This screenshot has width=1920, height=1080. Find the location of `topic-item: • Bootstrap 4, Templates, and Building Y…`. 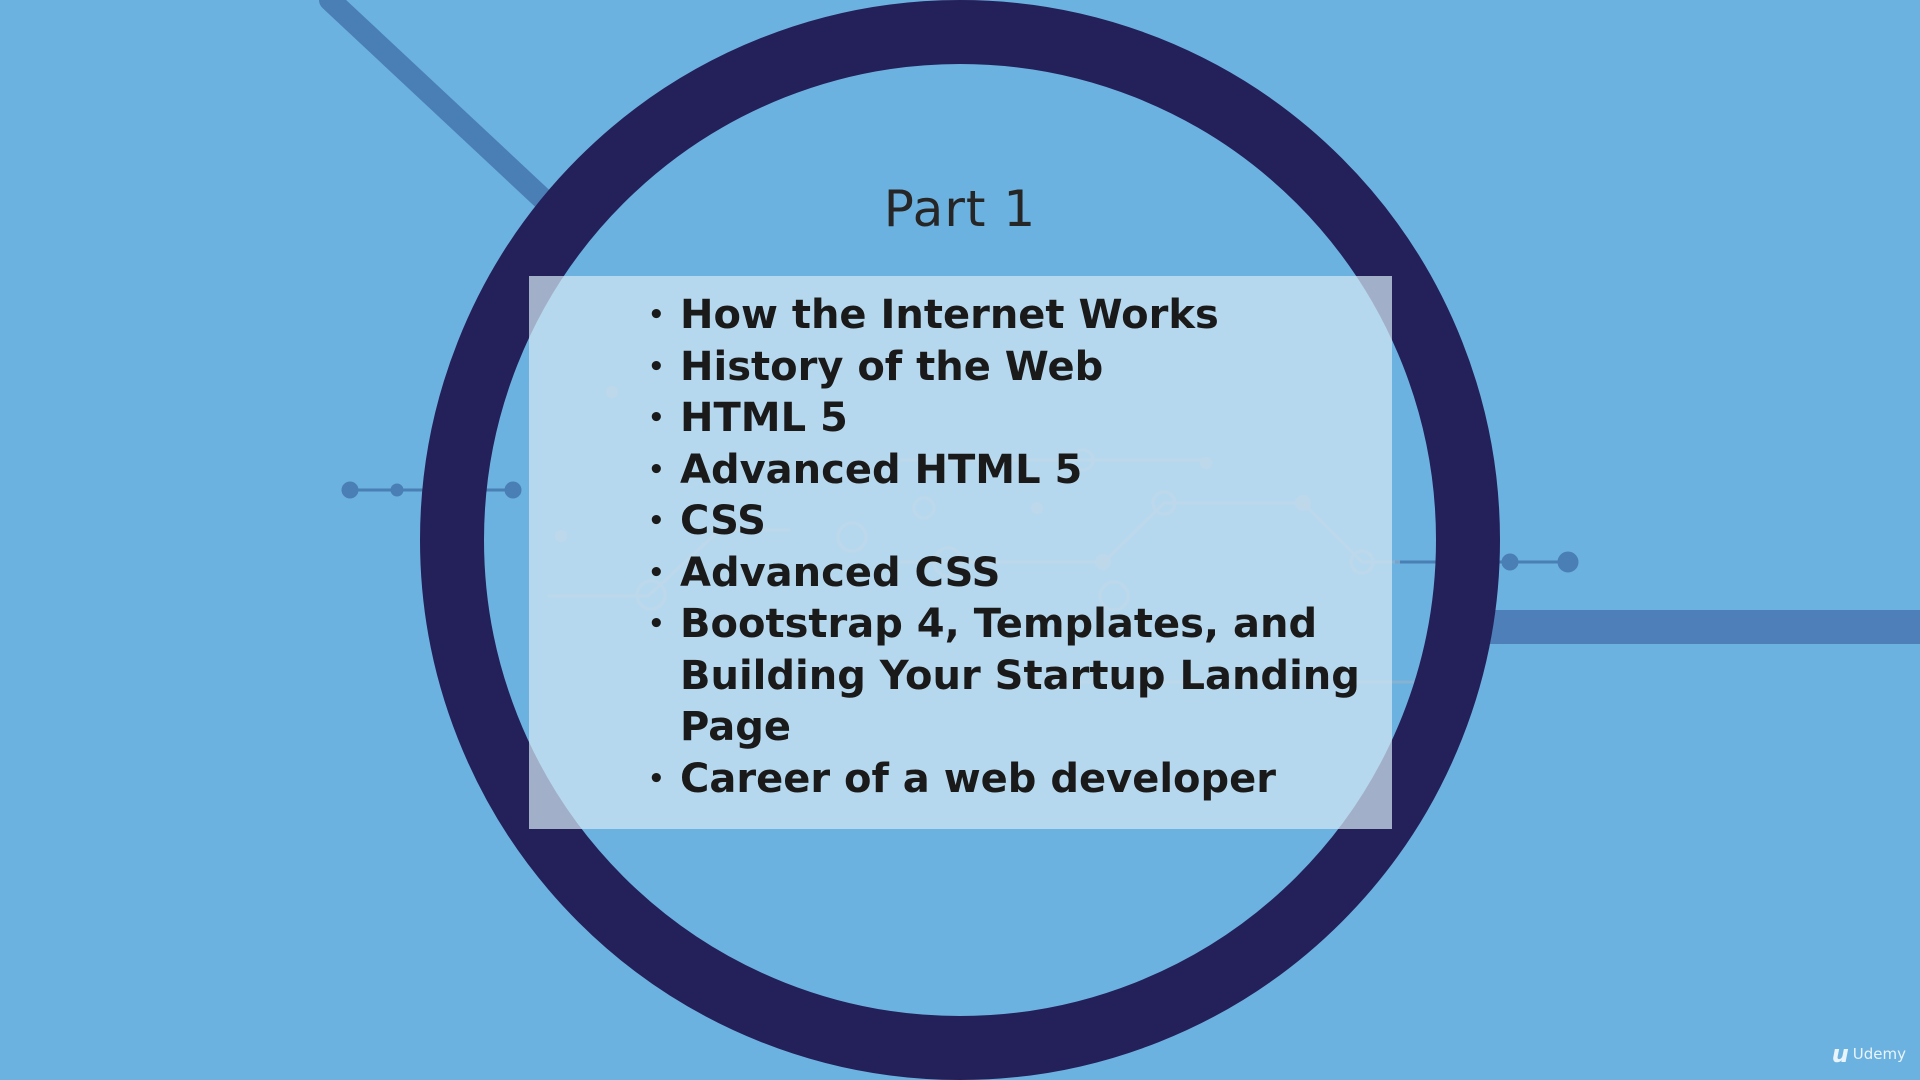

topic-item: • Bootstrap 4, Templates, and Building Y… is located at coordinates (1000, 676).